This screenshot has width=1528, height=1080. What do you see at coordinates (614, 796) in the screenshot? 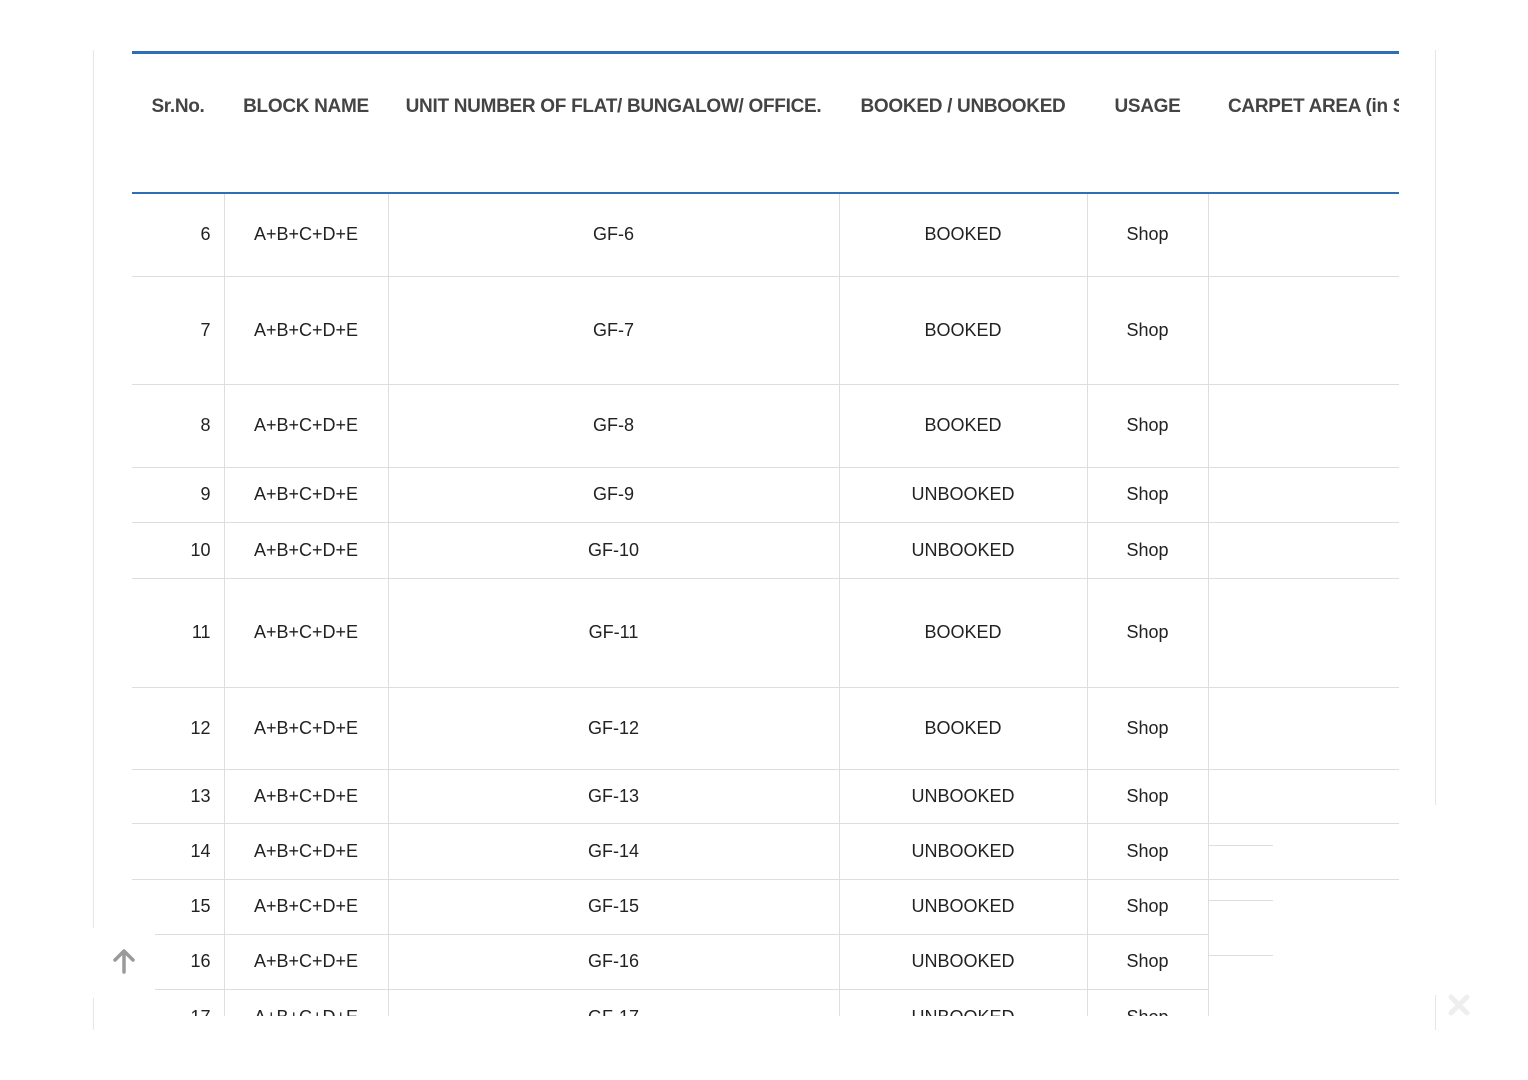
I see `cell-unit-number: GF-13` at bounding box center [614, 796].